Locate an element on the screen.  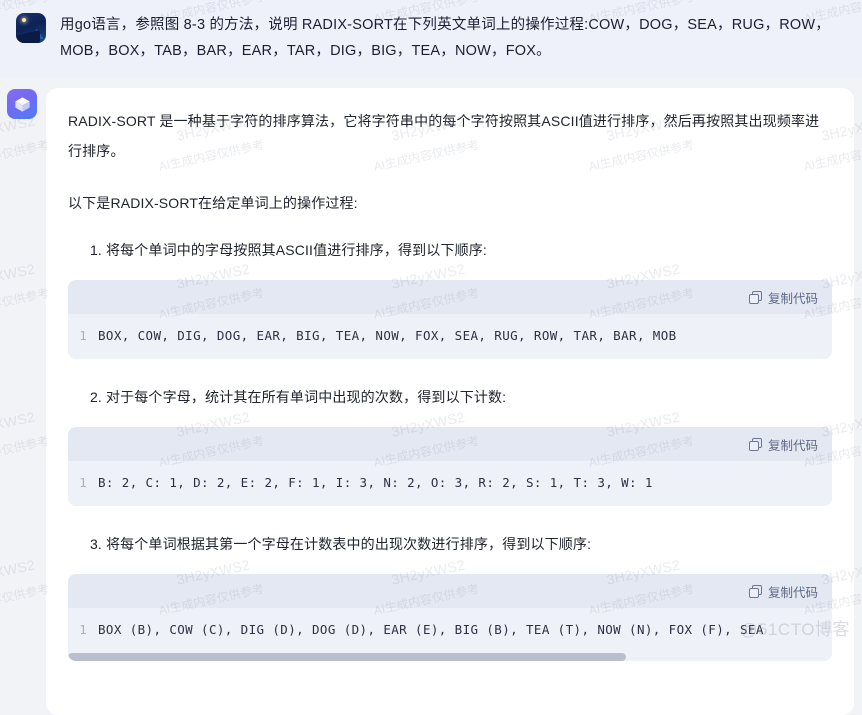
copy-code-label-2: 复制代码 is located at coordinates (792, 445).